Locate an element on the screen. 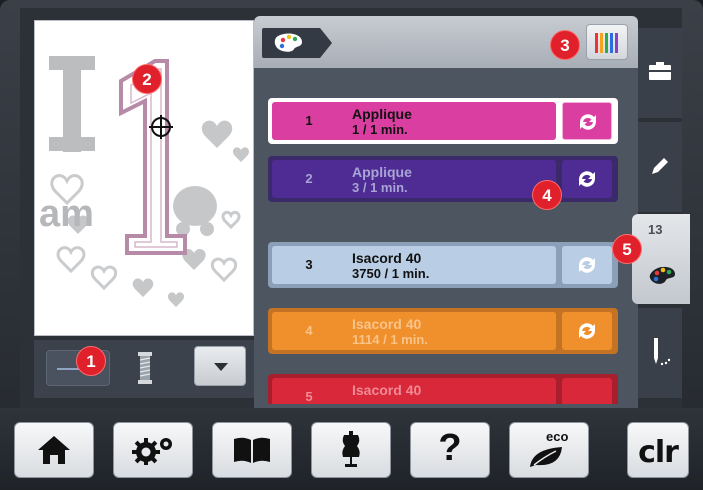 This screenshot has width=703, height=490. dropdown-button is located at coordinates (220, 366).